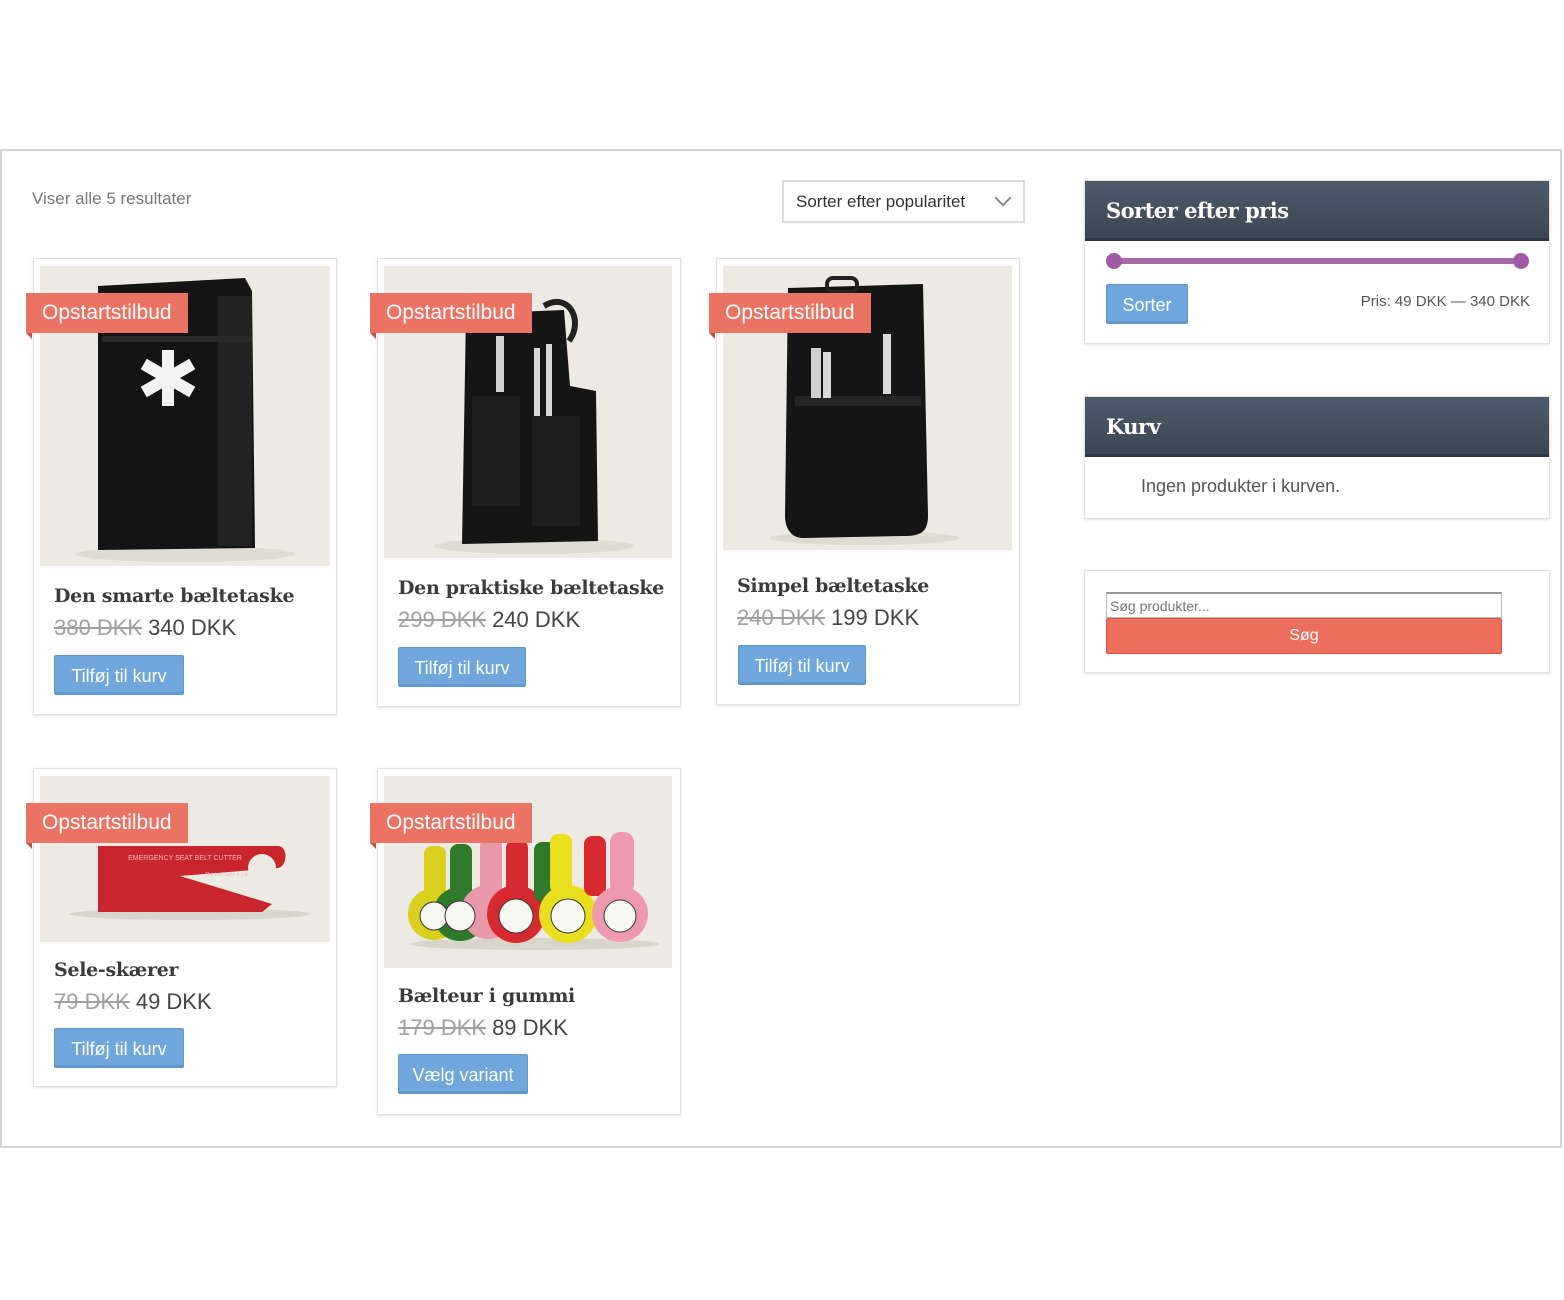 The image size is (1564, 1300). I want to click on search-button: Søg, so click(1304, 636).